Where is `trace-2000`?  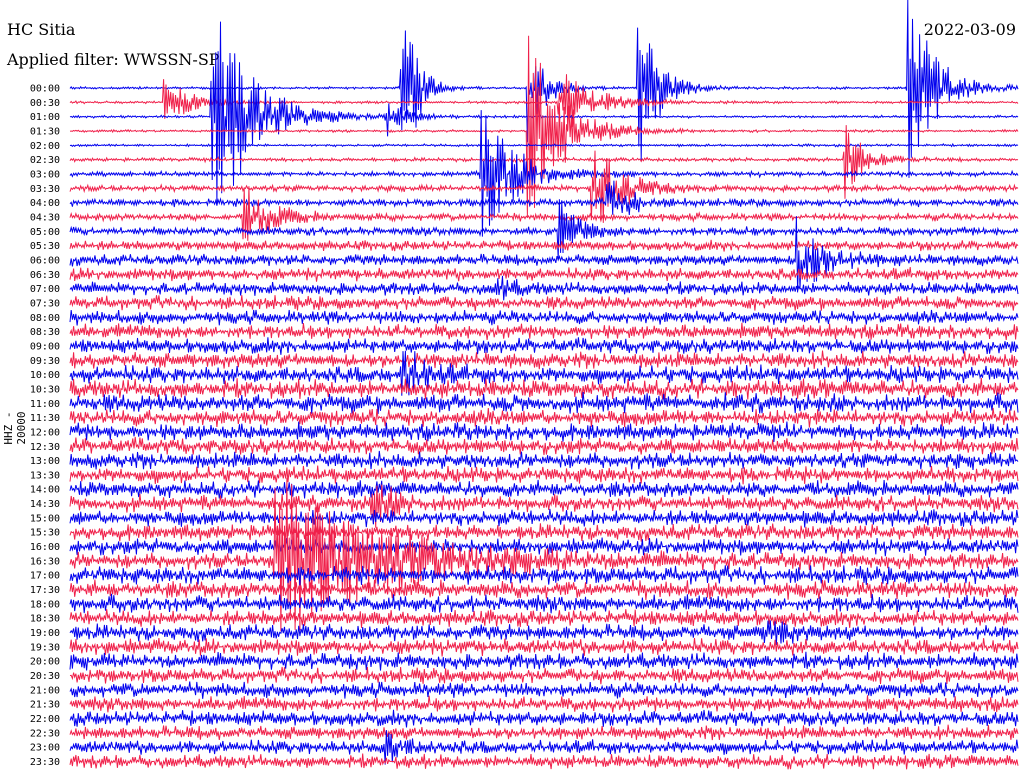
trace-2000 is located at coordinates (544, 661).